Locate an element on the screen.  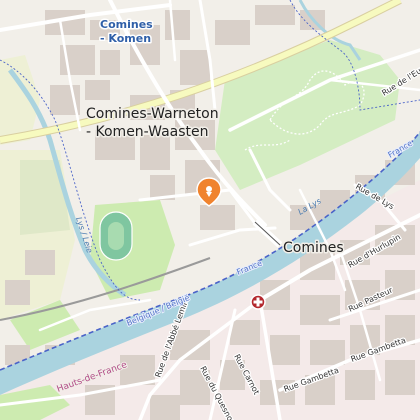
district-label-line2: - Komen is located at coordinates (125, 38).